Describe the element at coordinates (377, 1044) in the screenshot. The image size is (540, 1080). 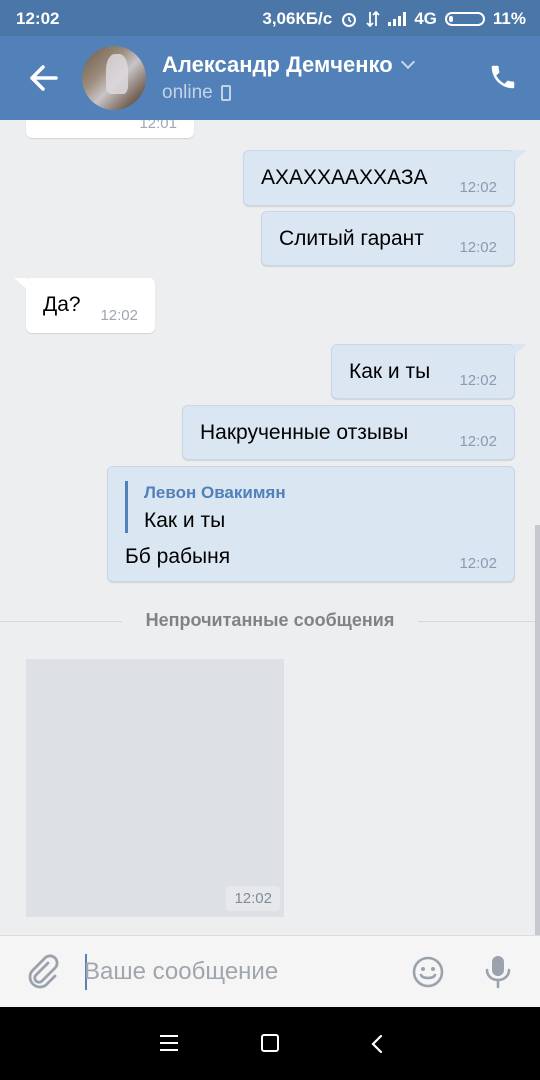
I see `nav-back-icon` at that location.